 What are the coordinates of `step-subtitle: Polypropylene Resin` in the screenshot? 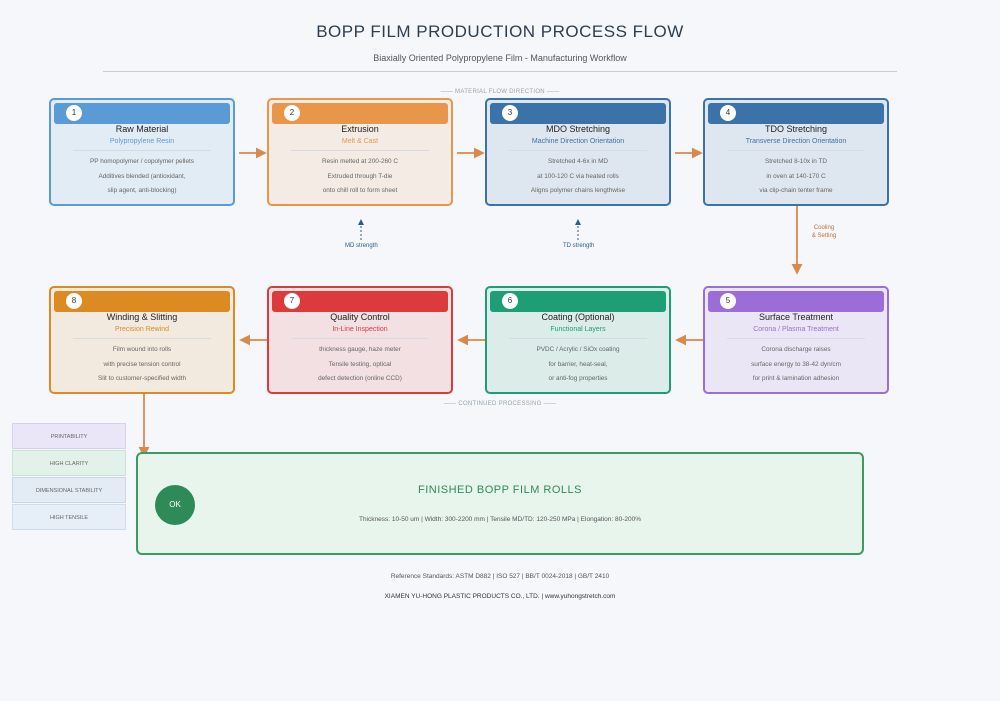 It's located at (142, 141).